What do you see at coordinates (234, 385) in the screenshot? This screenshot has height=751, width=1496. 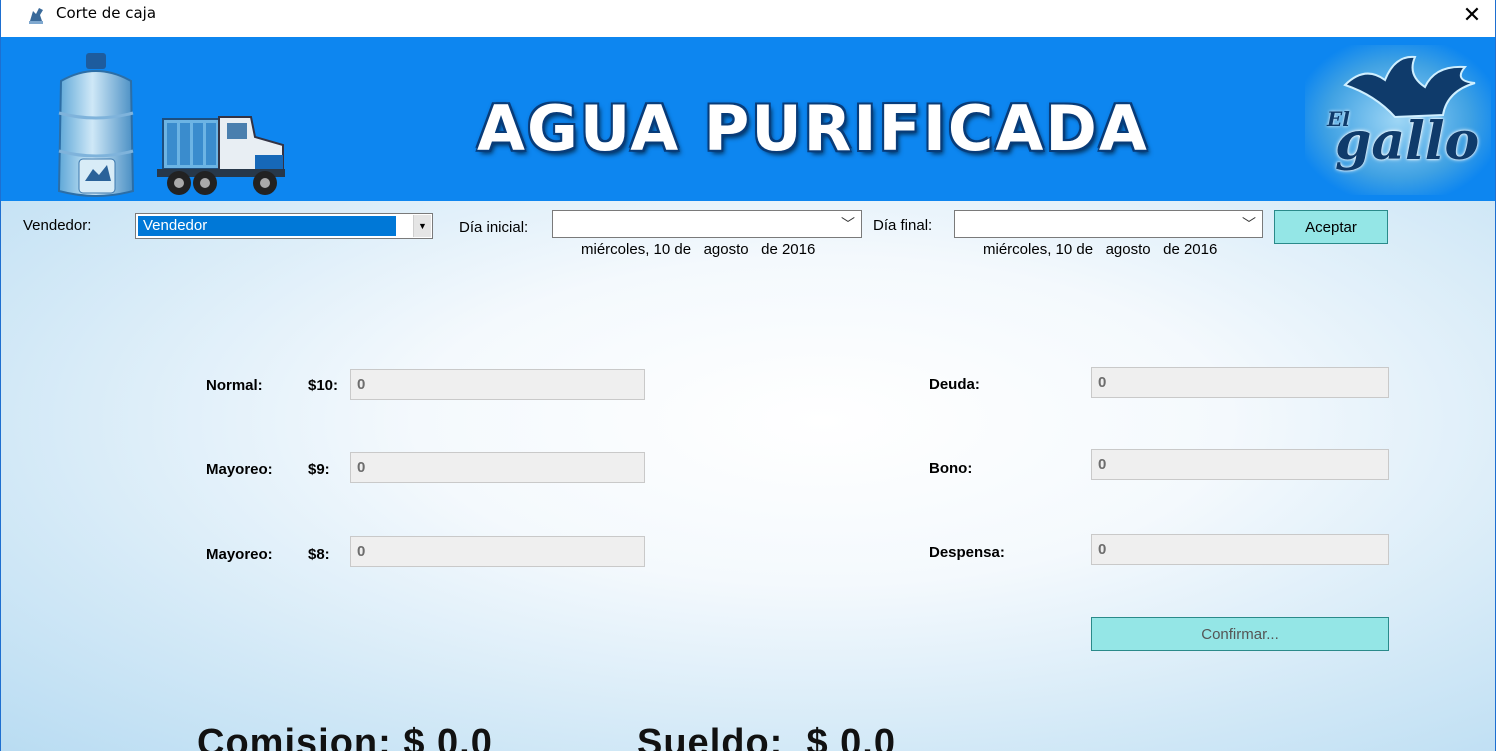 I see `normal-label: Normal:` at bounding box center [234, 385].